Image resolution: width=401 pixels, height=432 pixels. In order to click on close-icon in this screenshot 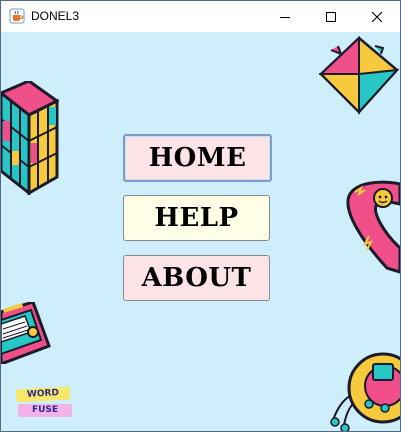, I will do `click(377, 16)`.